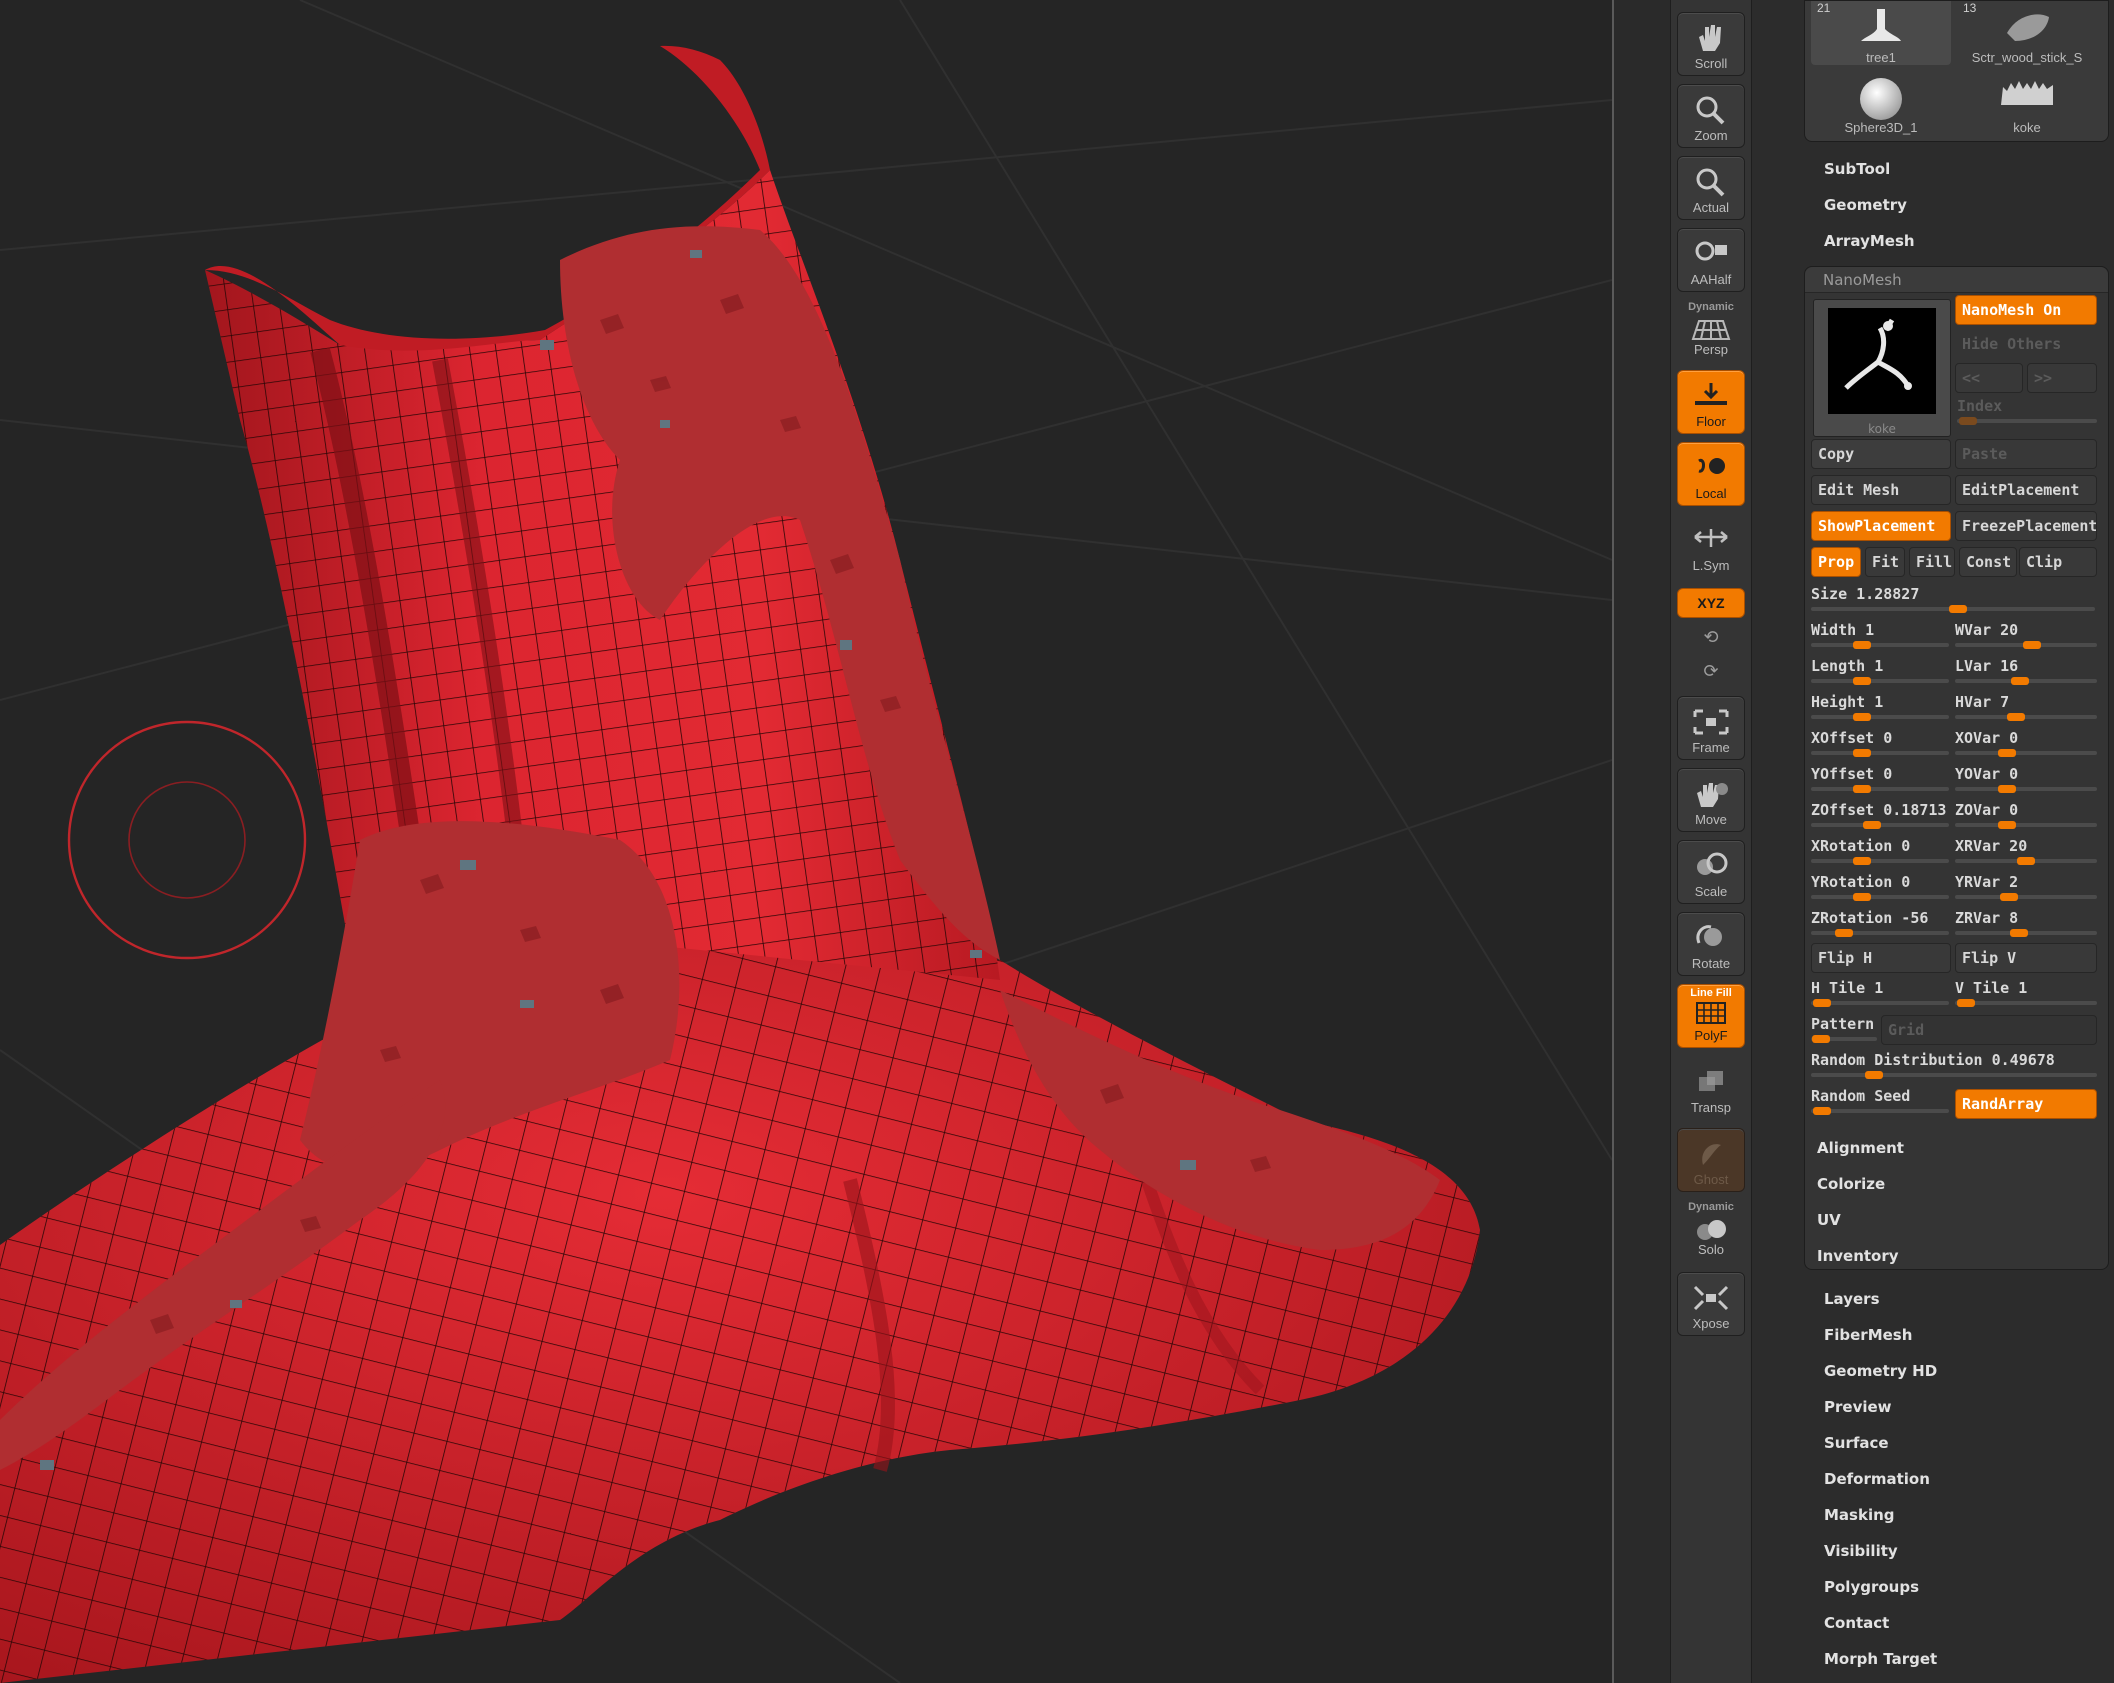  I want to click on h-tile-slider: H Tile 1, so click(1877, 994).